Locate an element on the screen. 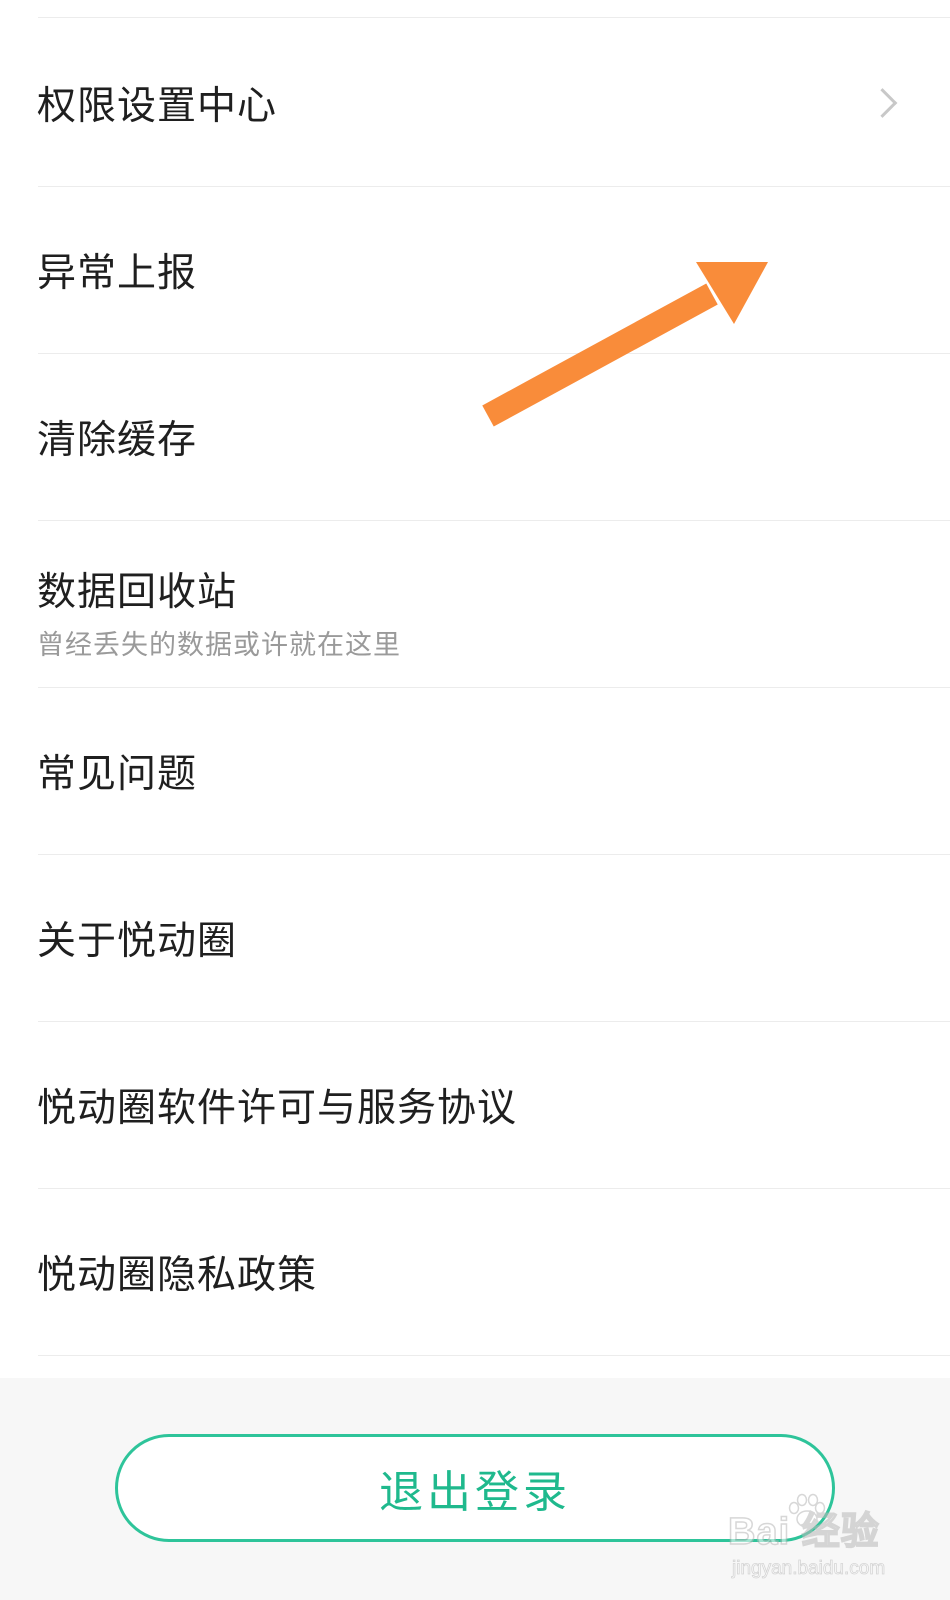  settings-item-label: 权限设置中心 is located at coordinates (157, 106).